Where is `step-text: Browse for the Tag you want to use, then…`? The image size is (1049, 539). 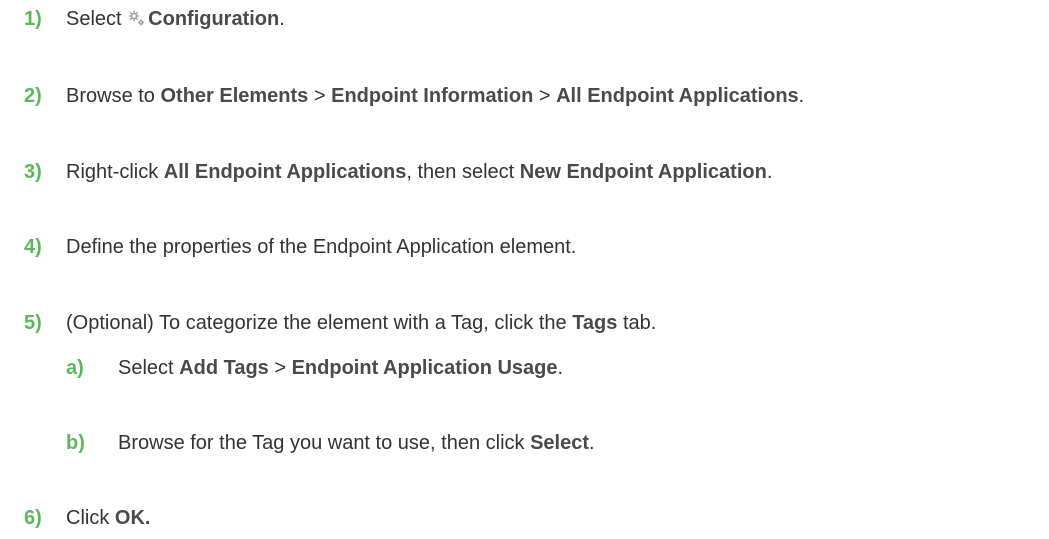 step-text: Browse for the Tag you want to use, then… is located at coordinates (324, 443).